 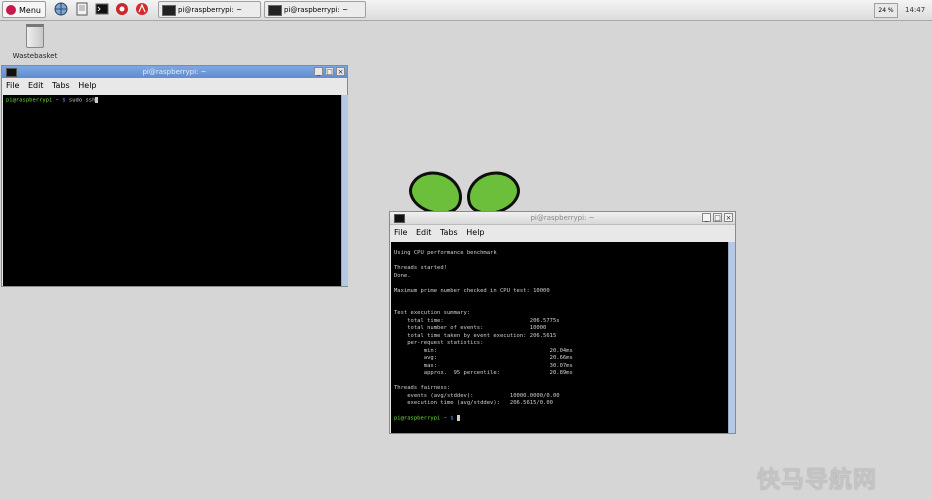 What do you see at coordinates (172, 190) in the screenshot?
I see `terminal-area: pi@raspberrypi ~ $ sudo ssh` at bounding box center [172, 190].